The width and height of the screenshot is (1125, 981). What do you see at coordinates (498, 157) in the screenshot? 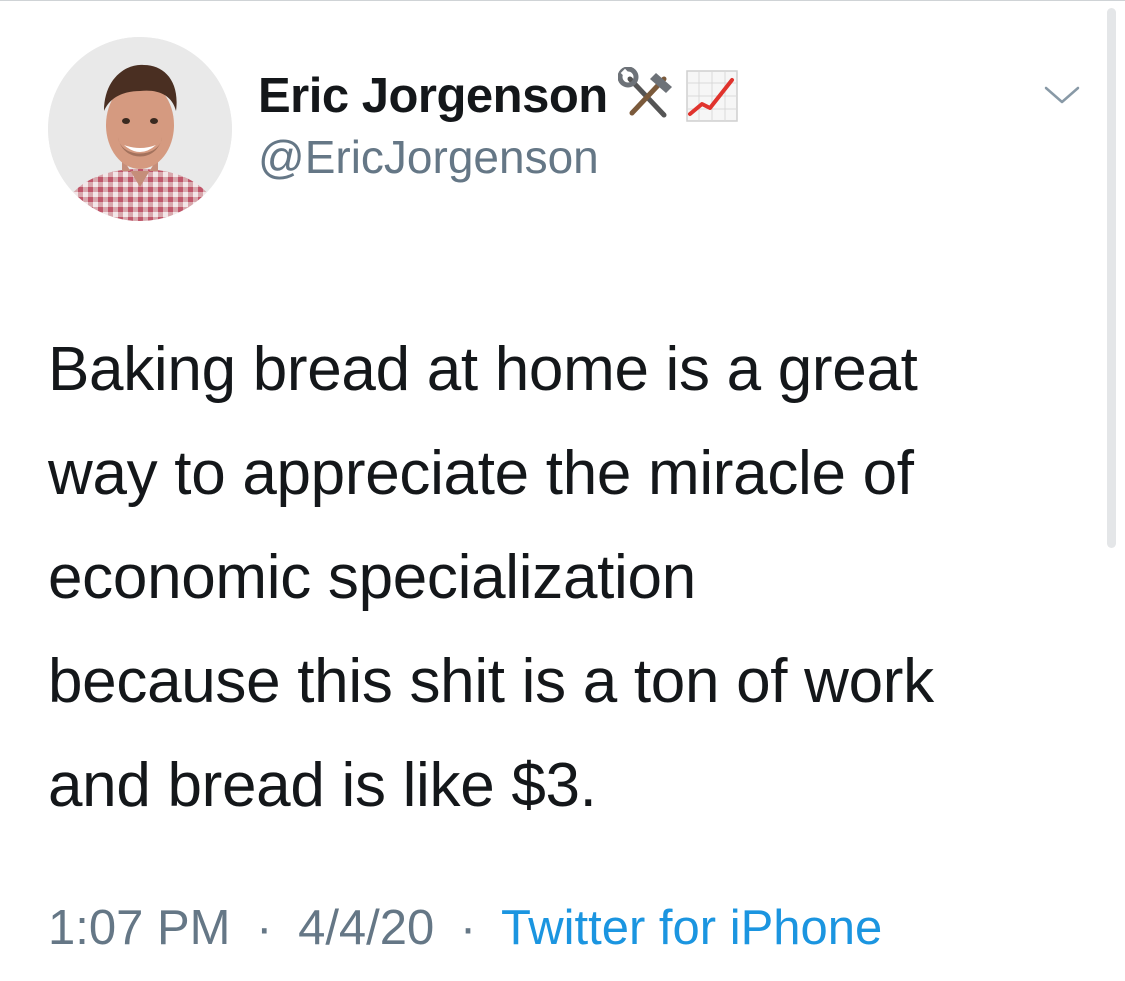
I see `user-handle: @EricJorgenson` at bounding box center [498, 157].